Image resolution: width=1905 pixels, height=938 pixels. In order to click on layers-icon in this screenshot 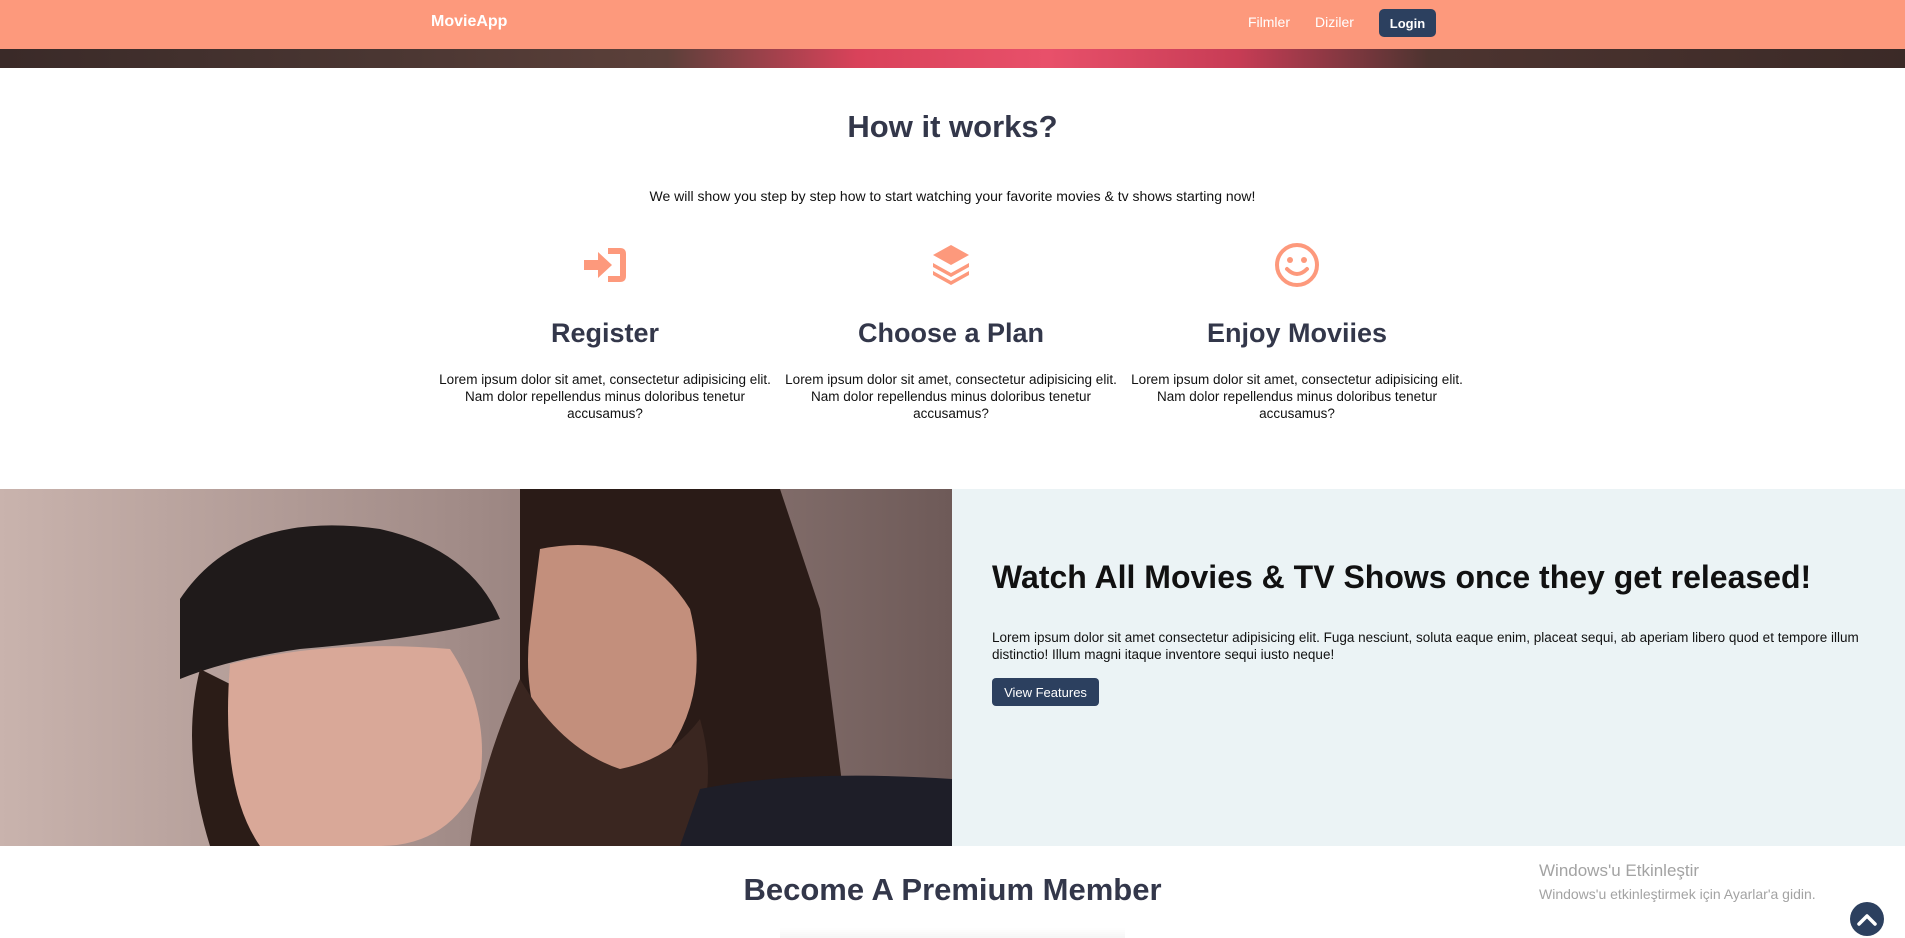, I will do `click(951, 265)`.